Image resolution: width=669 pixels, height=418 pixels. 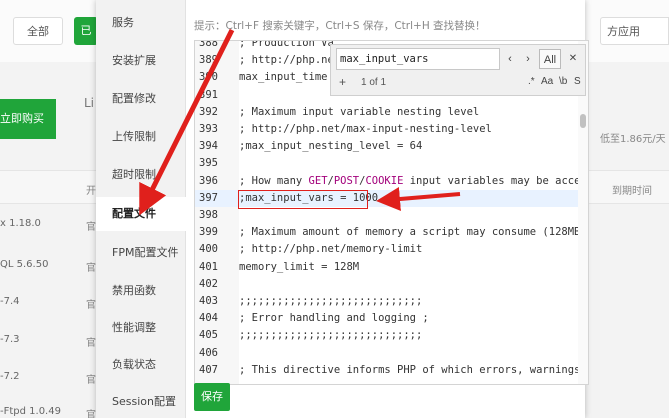 I want to click on bg-col-header-left: 开, so click(x=91, y=191).